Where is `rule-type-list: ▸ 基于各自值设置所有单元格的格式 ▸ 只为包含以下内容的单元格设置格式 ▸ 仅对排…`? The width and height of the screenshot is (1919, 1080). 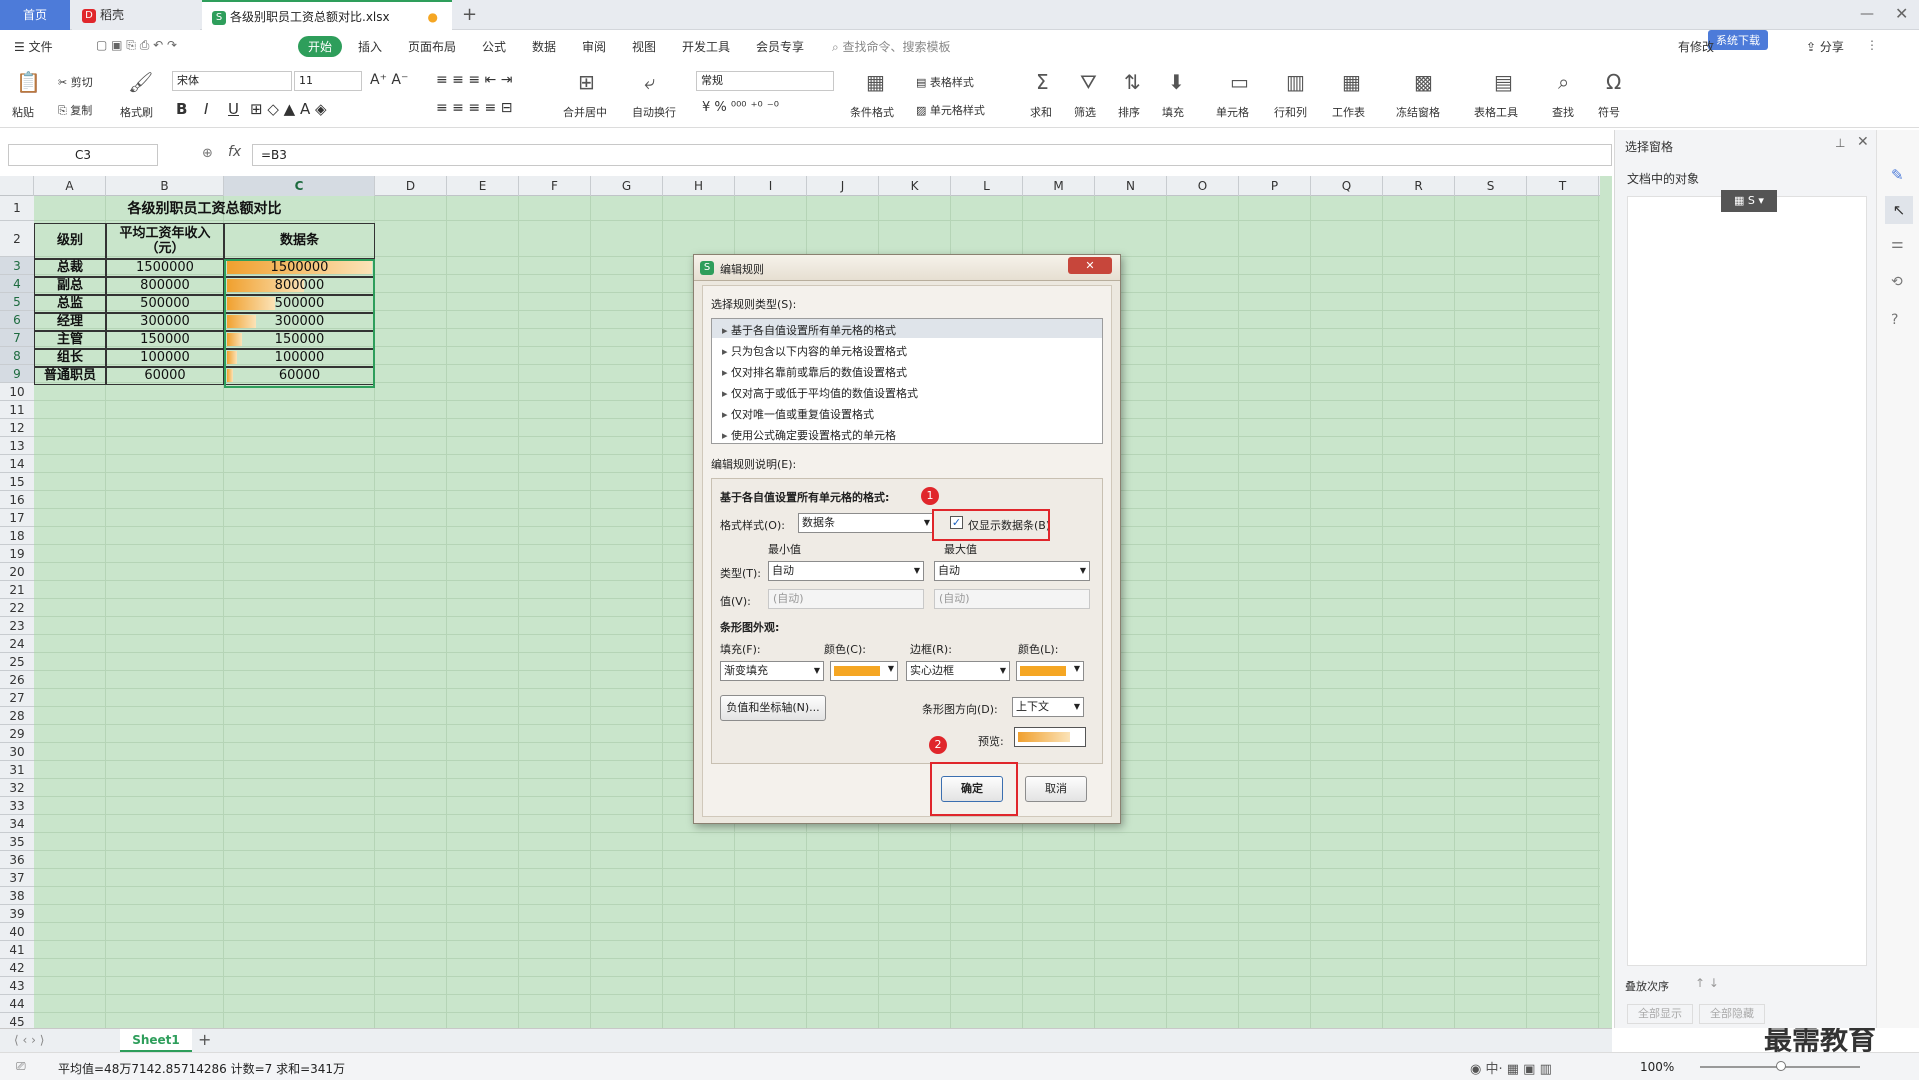 rule-type-list: ▸ 基于各自值设置所有单元格的格式 ▸ 只为包含以下内容的单元格设置格式 ▸ 仅对排… is located at coordinates (907, 381).